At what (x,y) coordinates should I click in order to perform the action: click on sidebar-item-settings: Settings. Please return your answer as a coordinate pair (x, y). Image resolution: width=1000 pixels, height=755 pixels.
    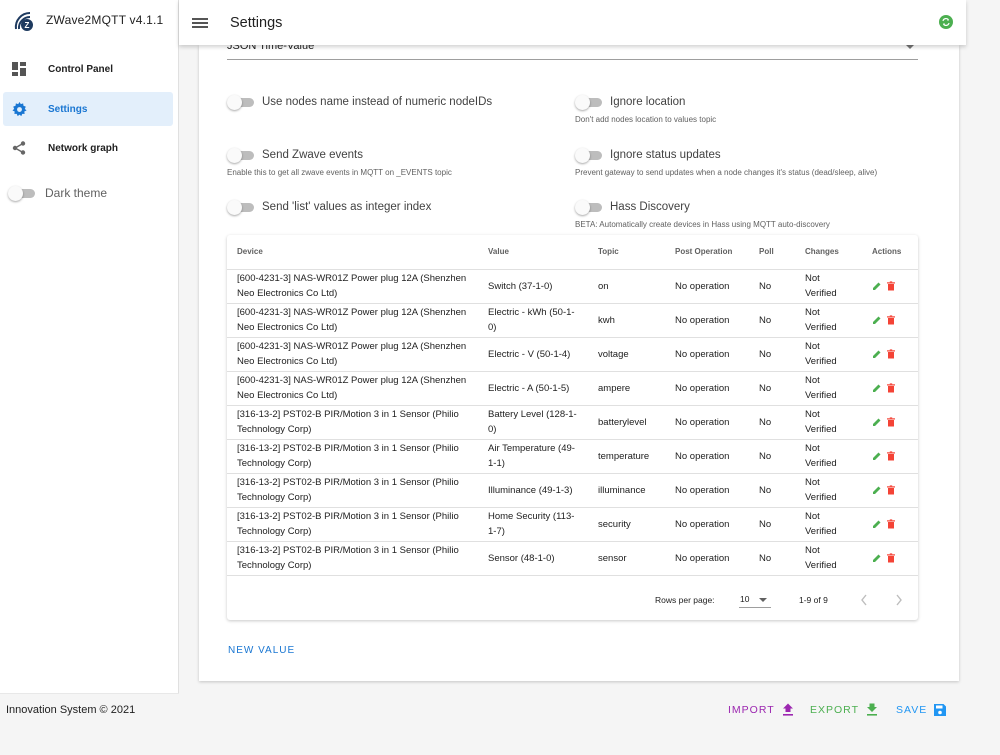
    Looking at the image, I should click on (88, 109).